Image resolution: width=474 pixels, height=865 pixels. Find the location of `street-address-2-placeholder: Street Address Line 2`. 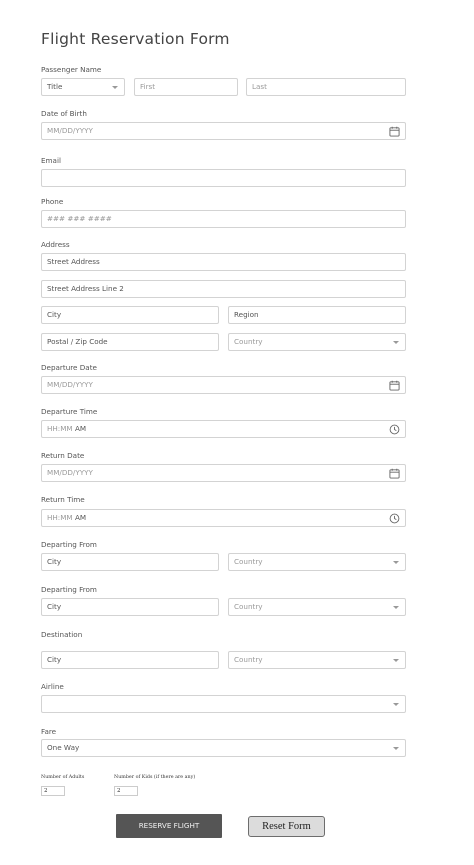

street-address-2-placeholder: Street Address Line 2 is located at coordinates (85, 288).